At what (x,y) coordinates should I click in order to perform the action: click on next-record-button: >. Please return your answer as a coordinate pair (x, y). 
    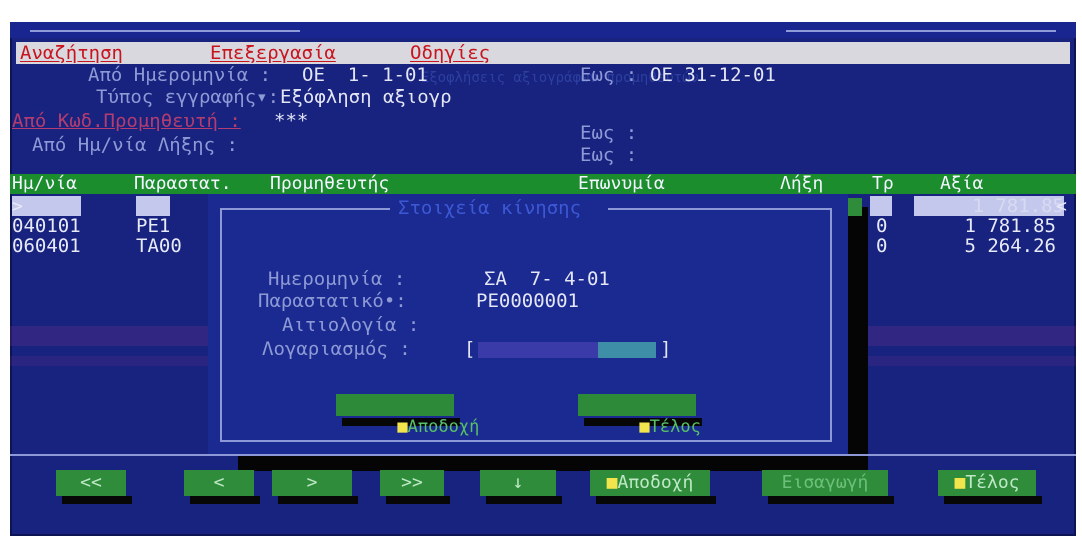
    Looking at the image, I should click on (312, 483).